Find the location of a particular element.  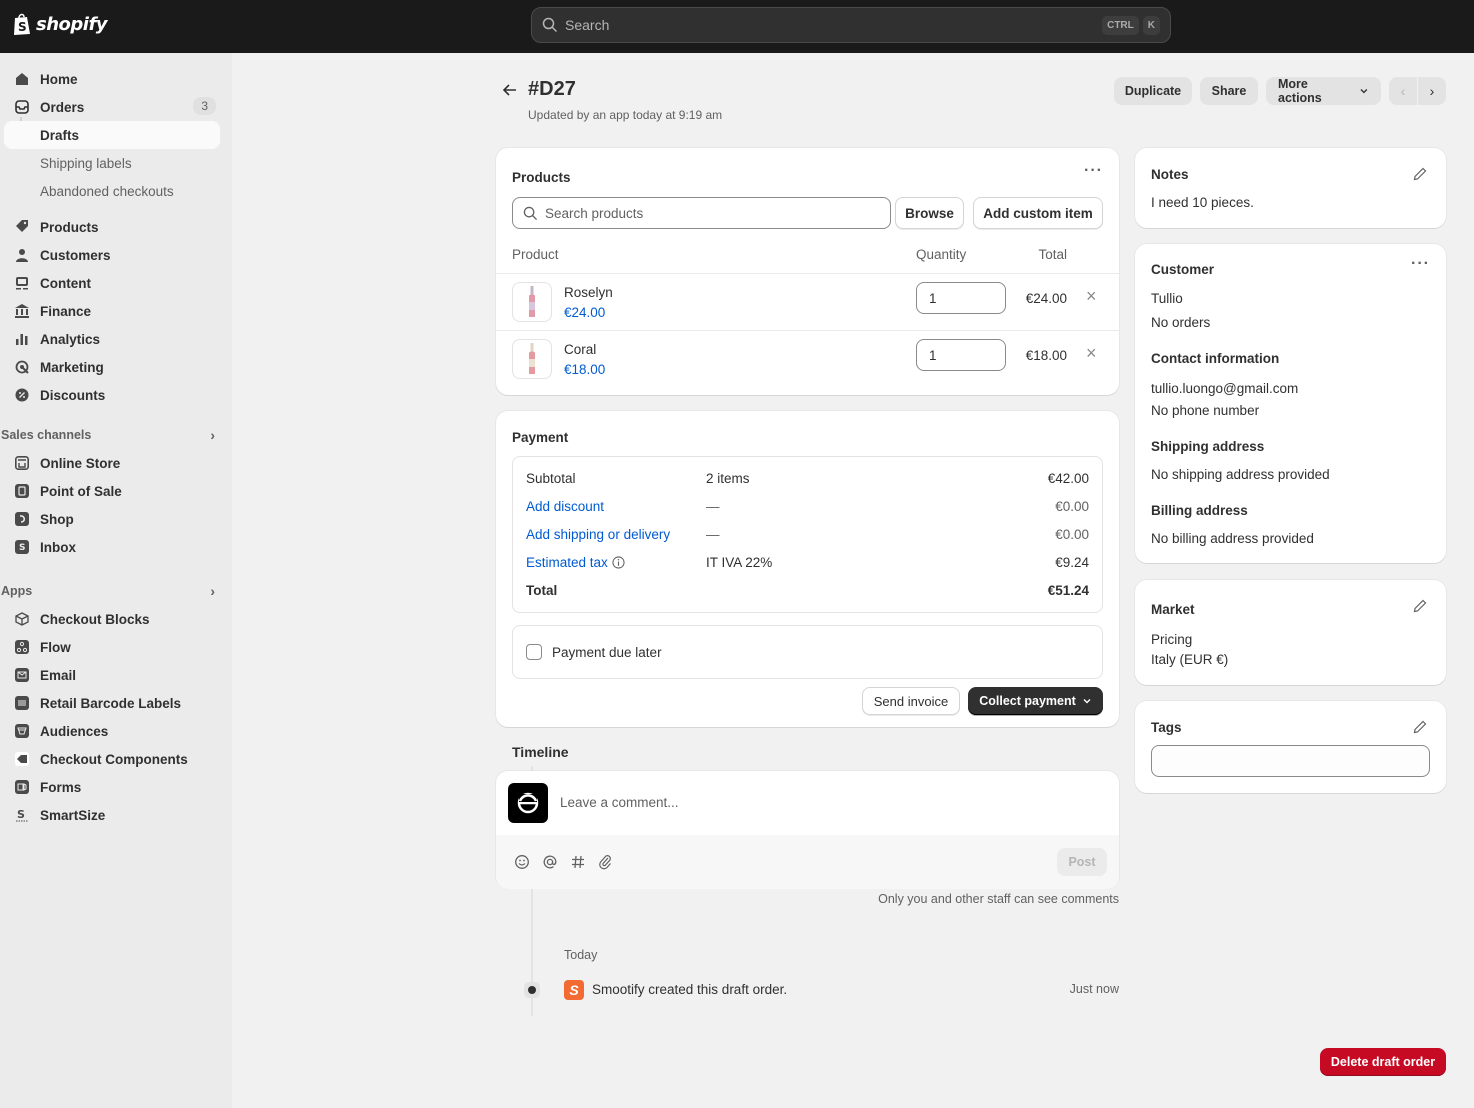

sidebar-item-home: Home is located at coordinates (112, 79).